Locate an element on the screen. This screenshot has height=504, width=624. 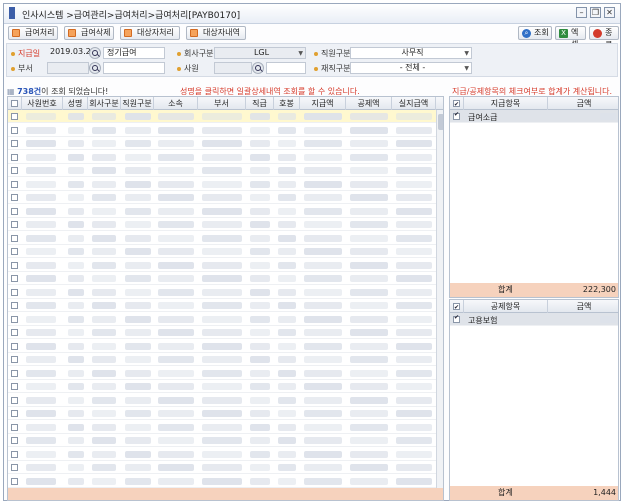
col-deduct-item-amount: 금액 is located at coordinates (583, 306).